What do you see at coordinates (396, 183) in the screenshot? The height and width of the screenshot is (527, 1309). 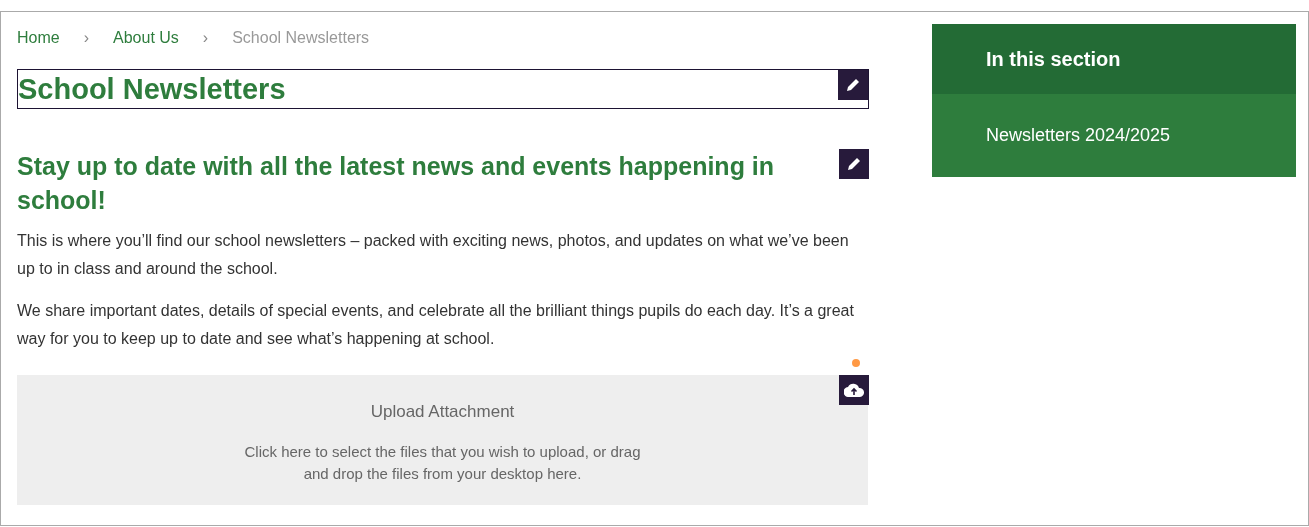 I see `section-heading: Stay up to date with all the latest news and events happening in school!` at bounding box center [396, 183].